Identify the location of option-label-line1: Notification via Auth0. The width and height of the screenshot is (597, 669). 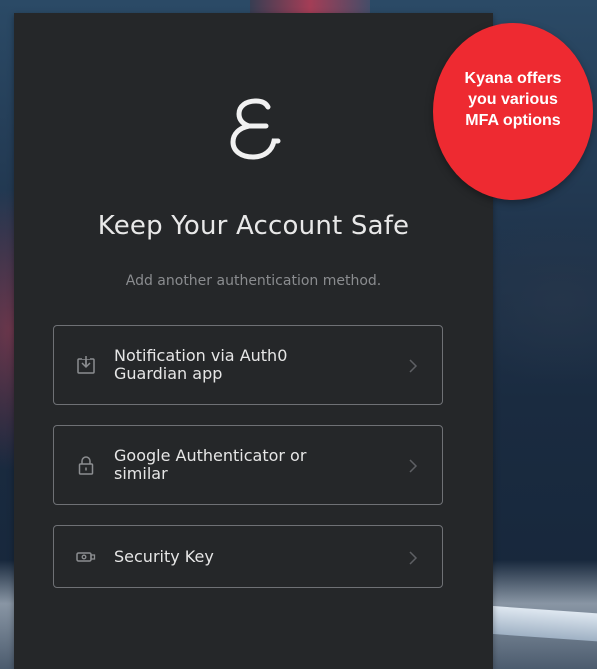
(201, 355).